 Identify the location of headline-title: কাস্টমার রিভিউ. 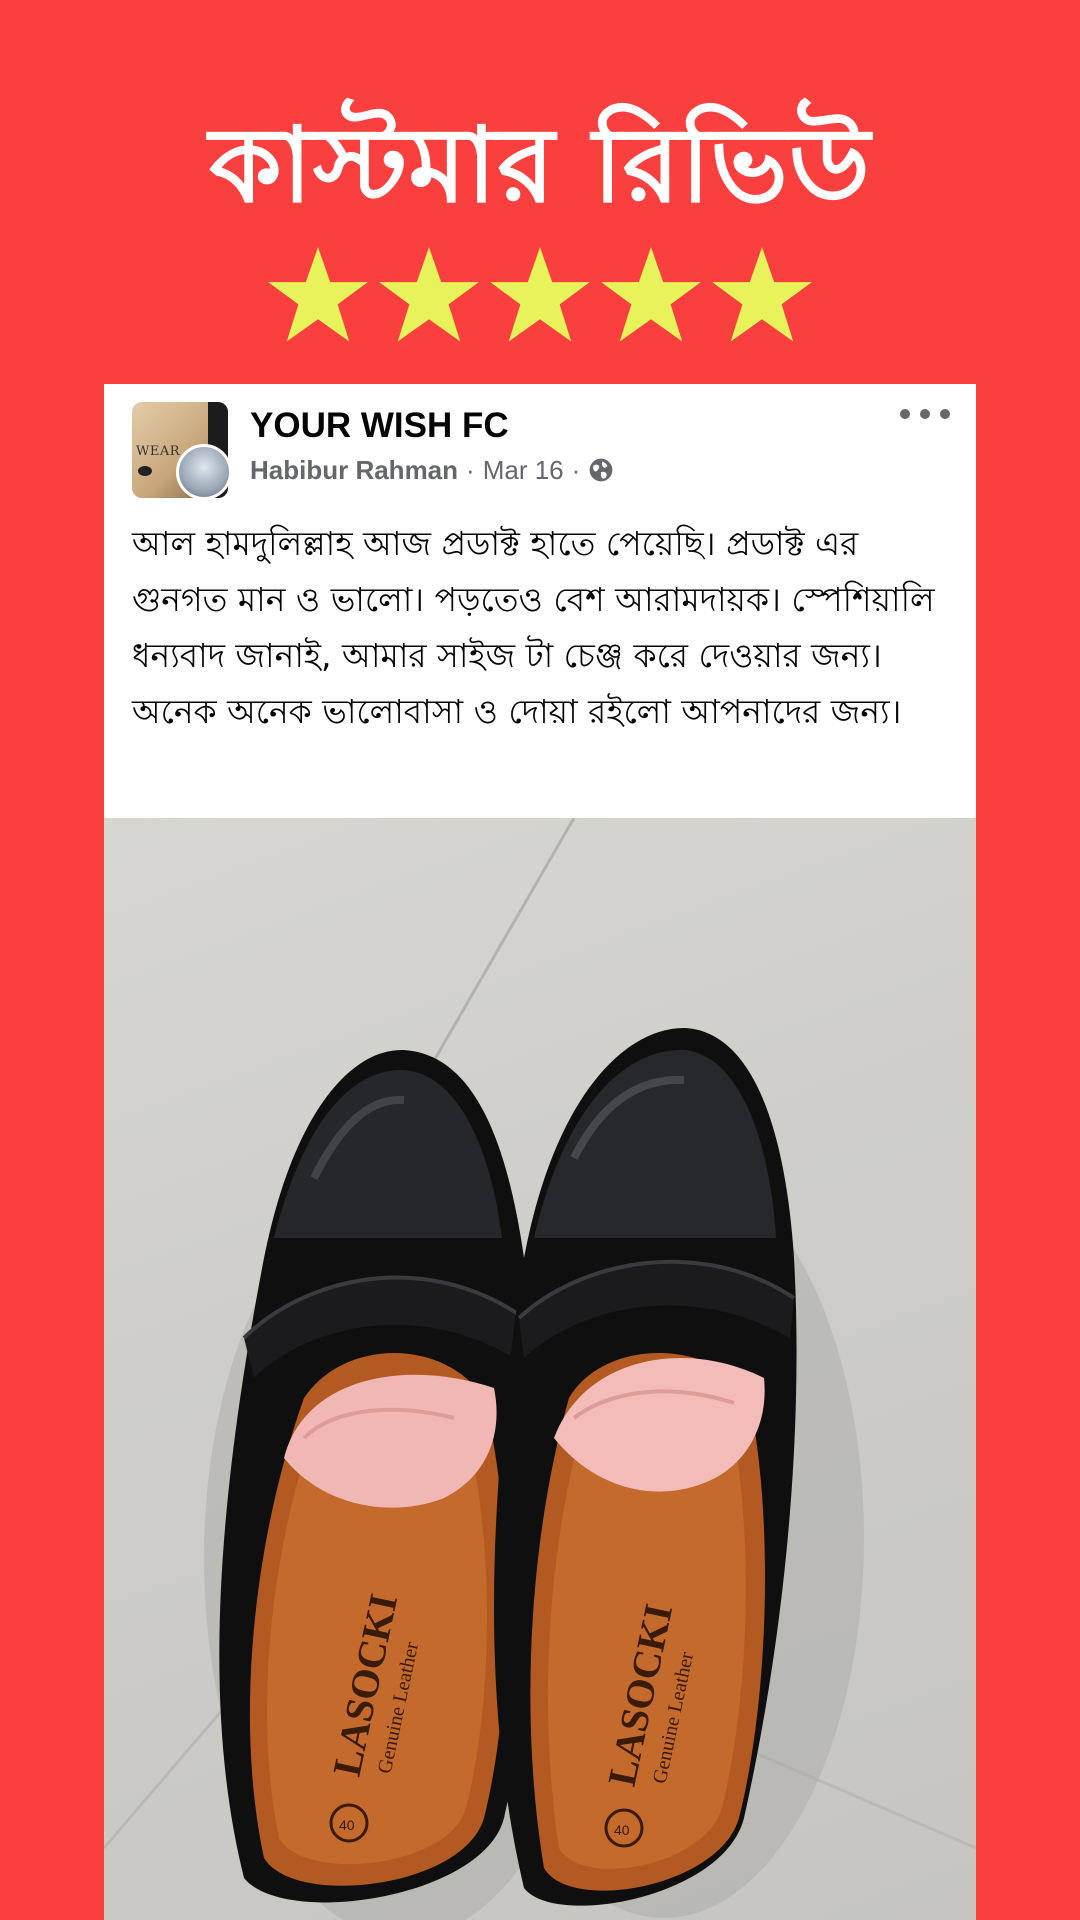
(540, 165).